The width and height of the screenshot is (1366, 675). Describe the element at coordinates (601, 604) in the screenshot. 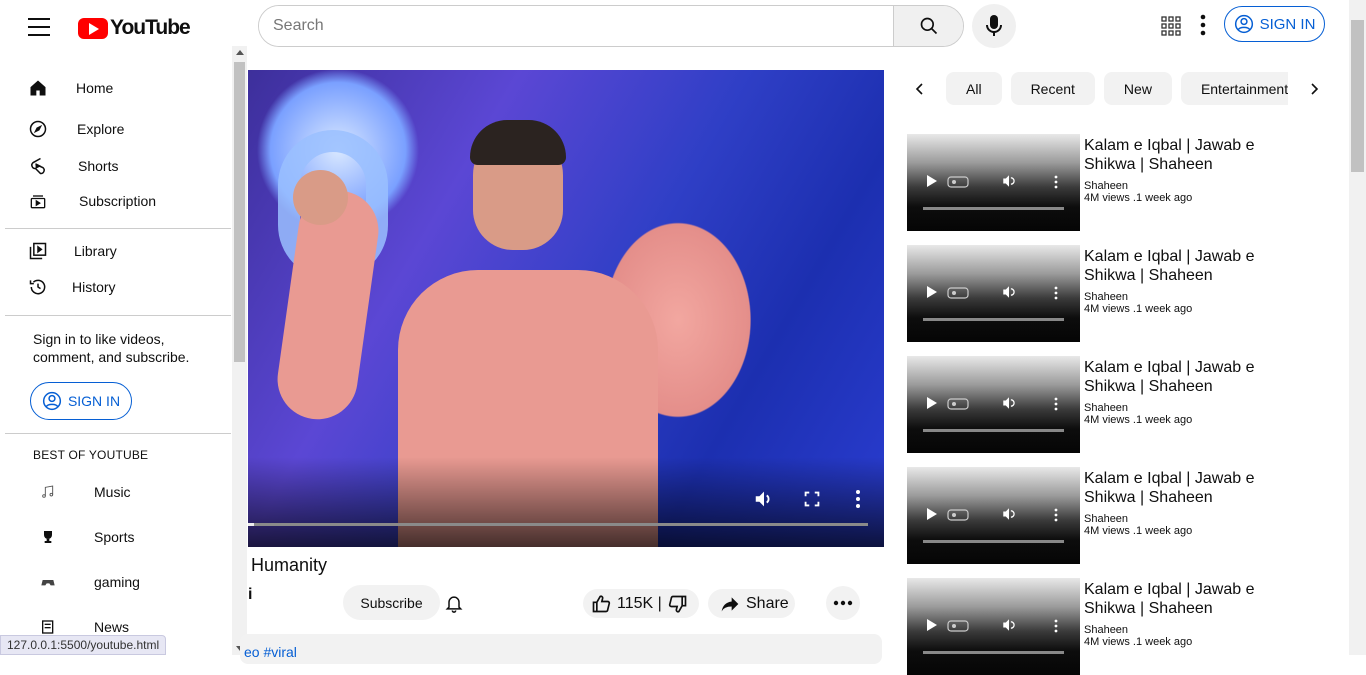

I see `like-icon` at that location.